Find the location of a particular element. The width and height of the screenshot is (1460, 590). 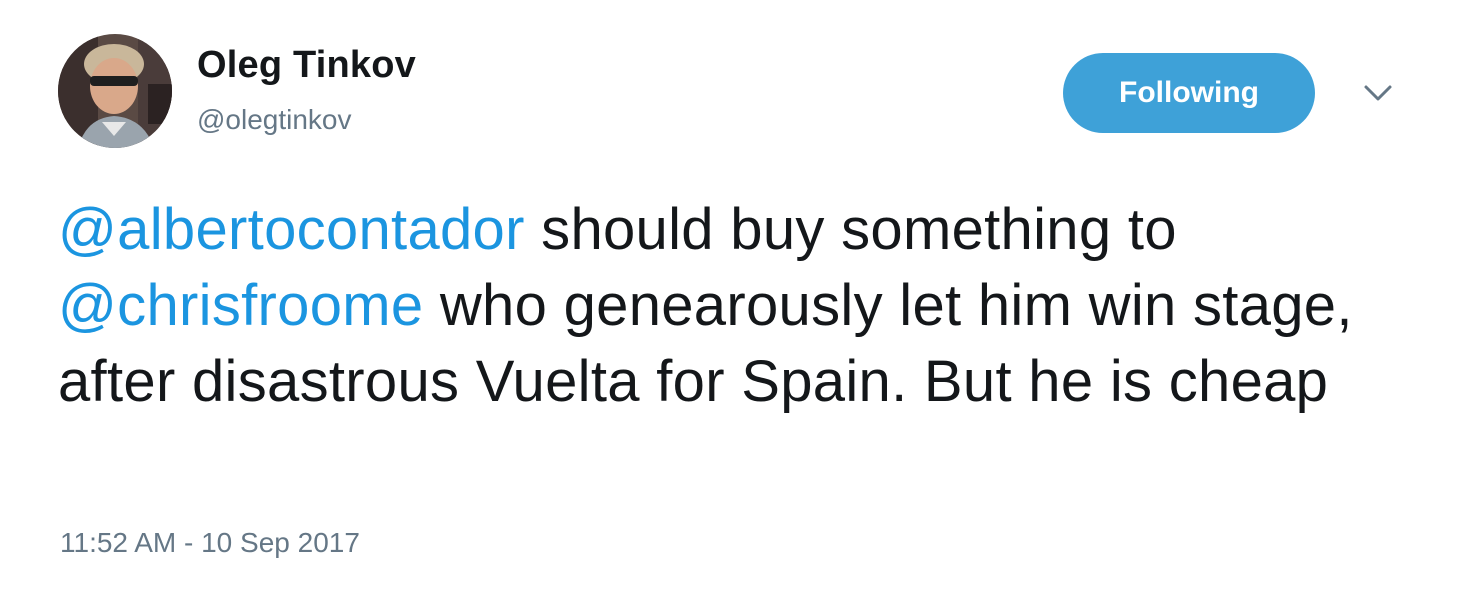

chevron-down-icon is located at coordinates (1378, 93).